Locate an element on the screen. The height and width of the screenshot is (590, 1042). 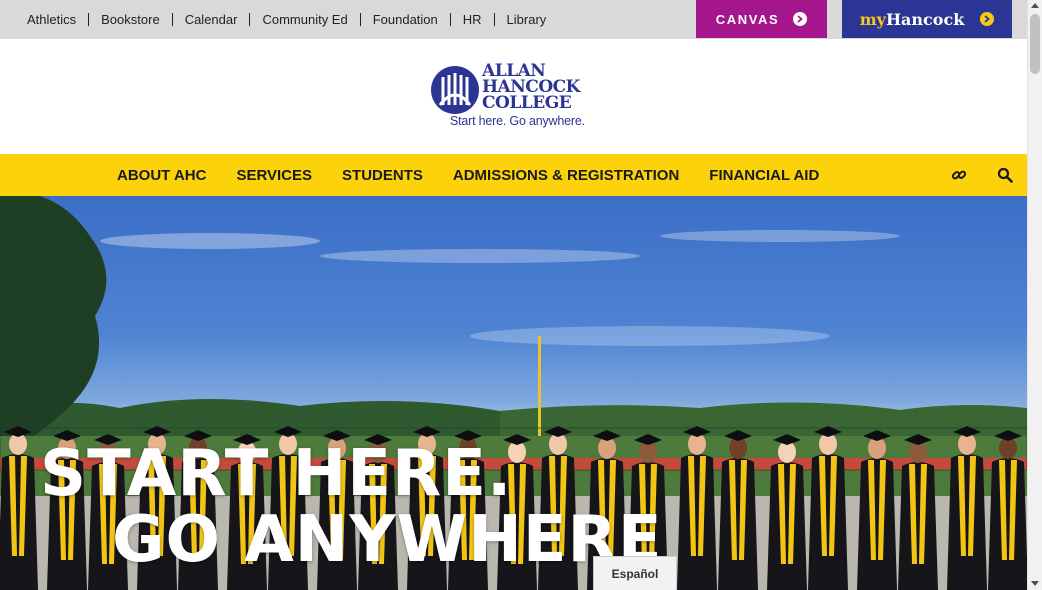
myhancock-prefix: my is located at coordinates (872, 19).